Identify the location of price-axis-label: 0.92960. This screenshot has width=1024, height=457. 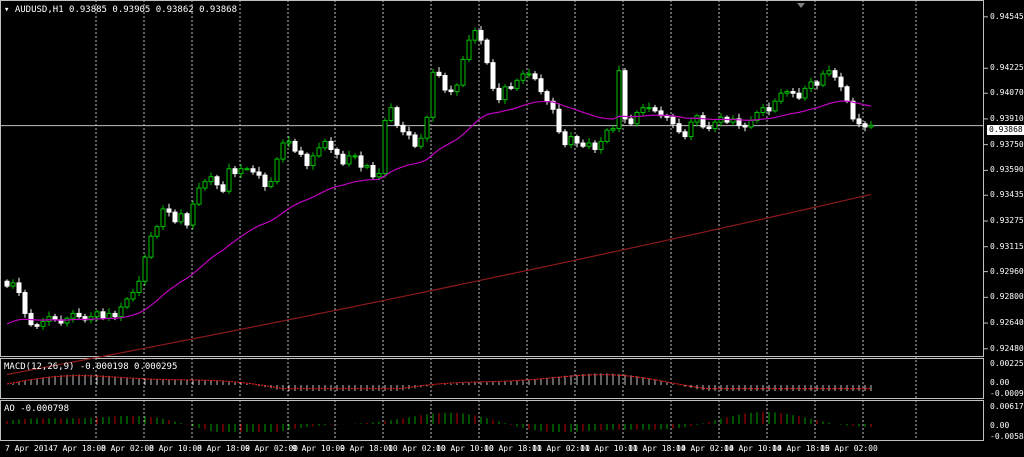
(1007, 271).